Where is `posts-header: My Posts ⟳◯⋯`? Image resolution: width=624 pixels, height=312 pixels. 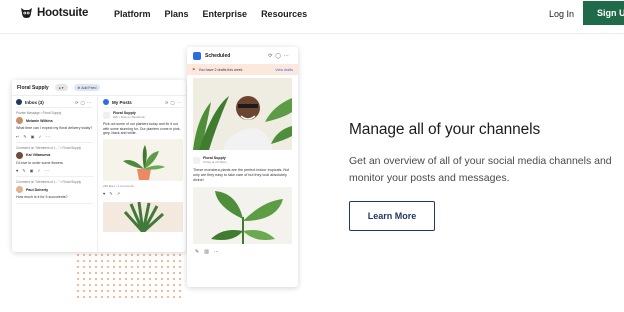
posts-header: My Posts ⟳◯⋯ is located at coordinates (143, 102).